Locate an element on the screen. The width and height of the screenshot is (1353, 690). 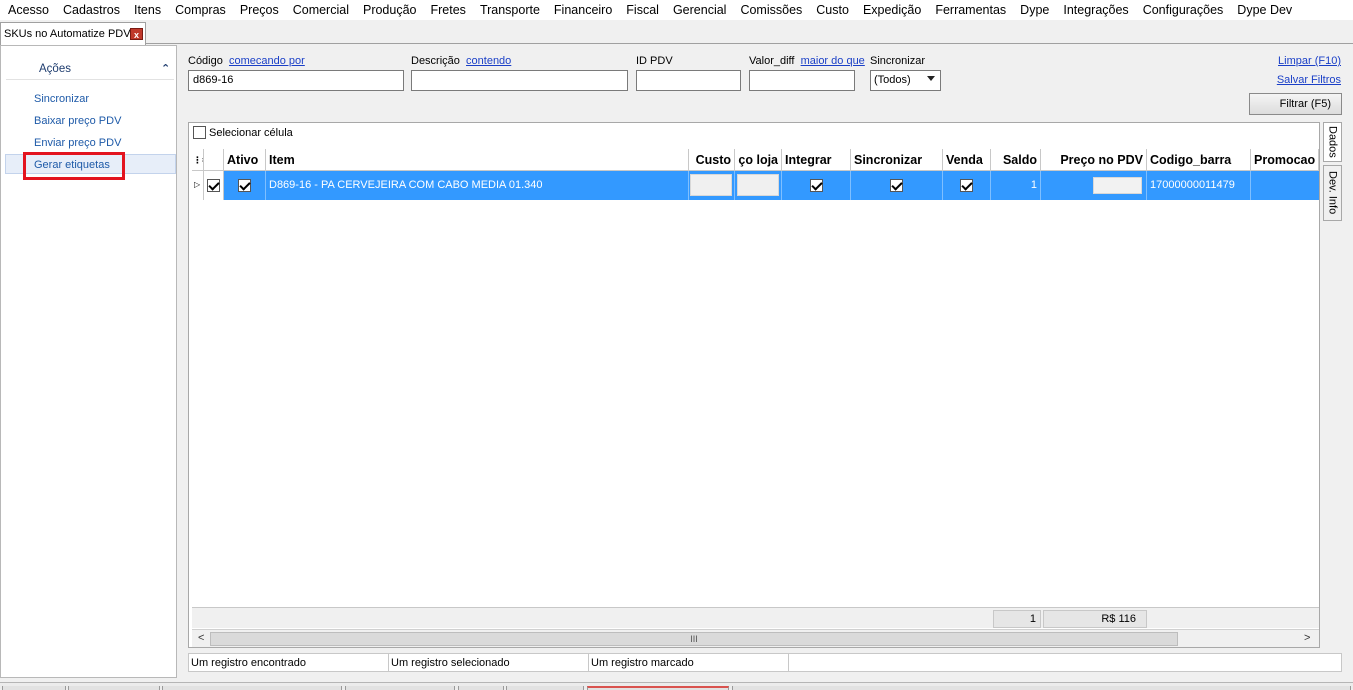
menu-configuracoes: Configurações is located at coordinates (1183, 10).